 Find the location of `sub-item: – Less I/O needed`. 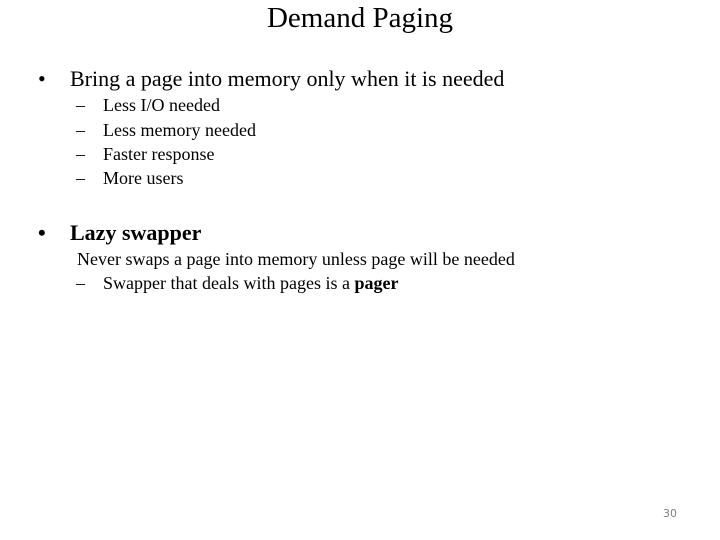

sub-item: – Less I/O needed is located at coordinates (148, 105).